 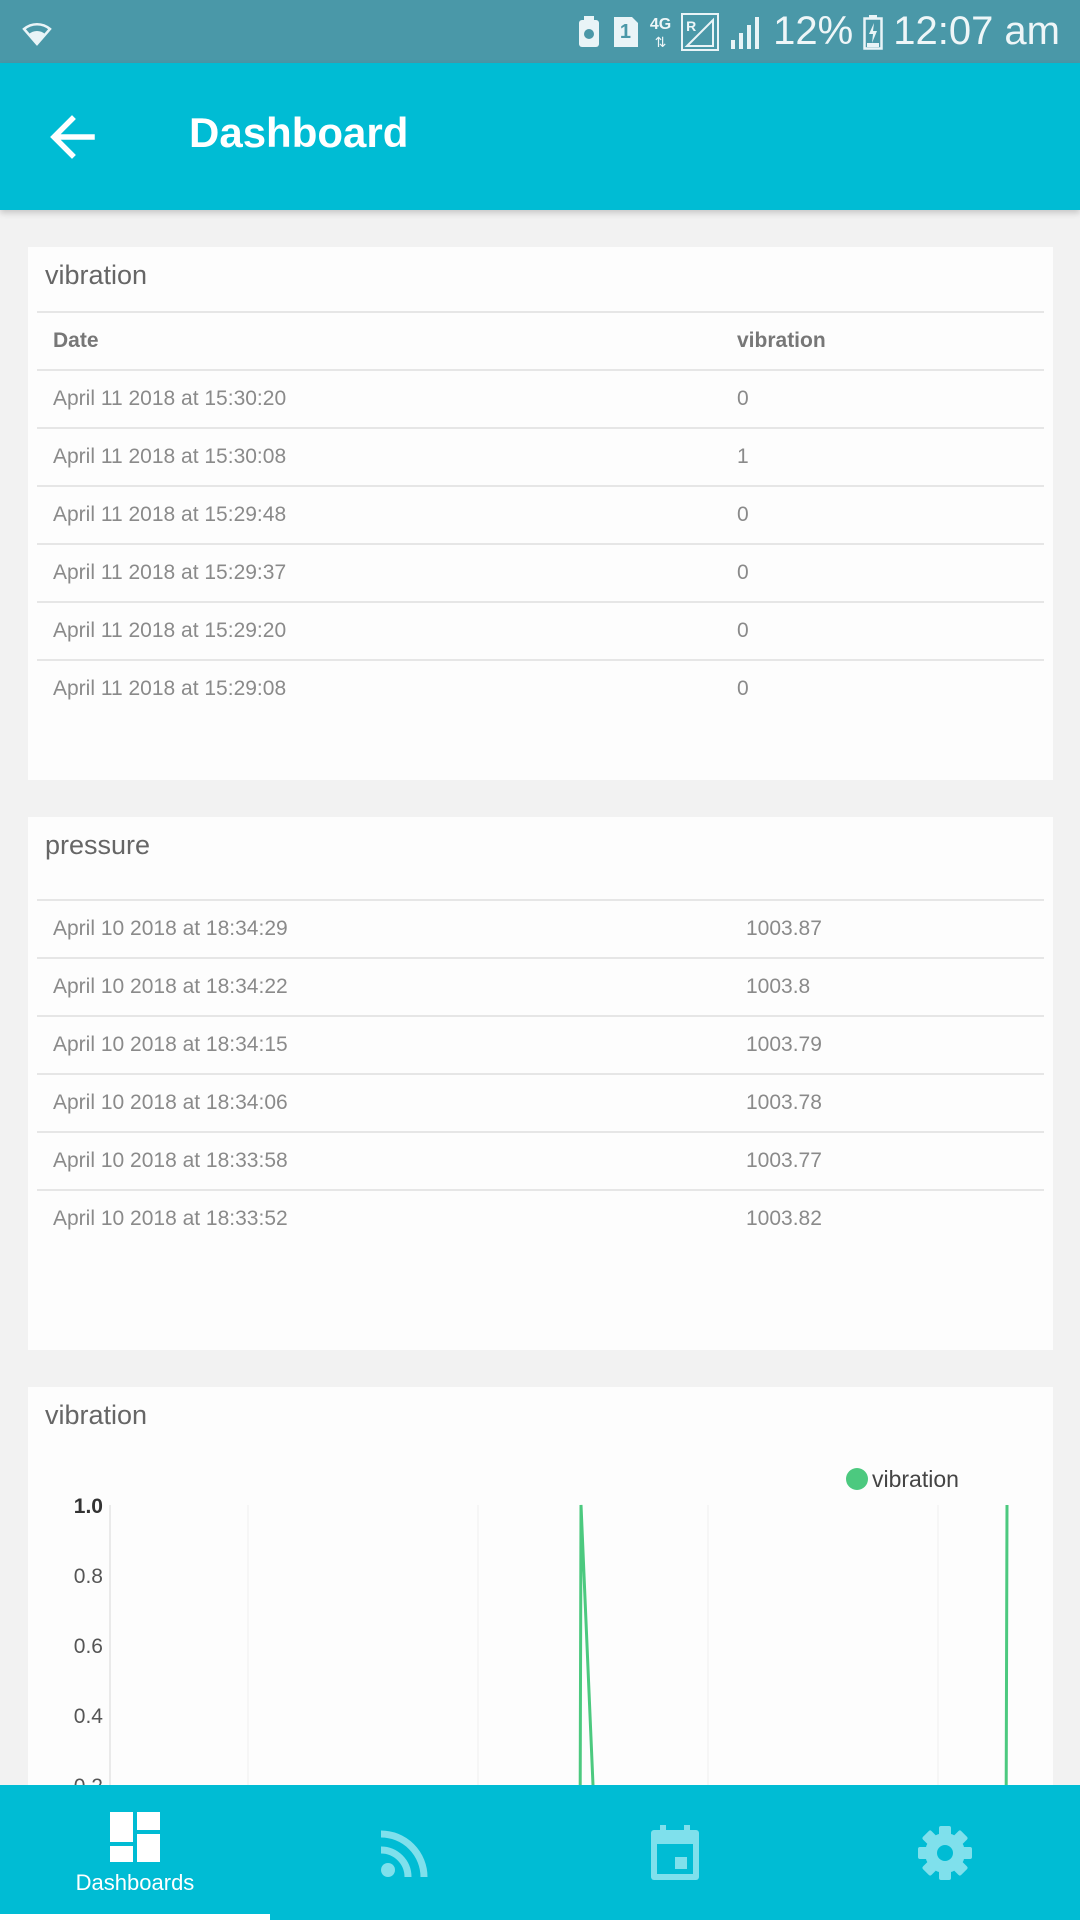 I want to click on nav-settings, so click(x=945, y=1852).